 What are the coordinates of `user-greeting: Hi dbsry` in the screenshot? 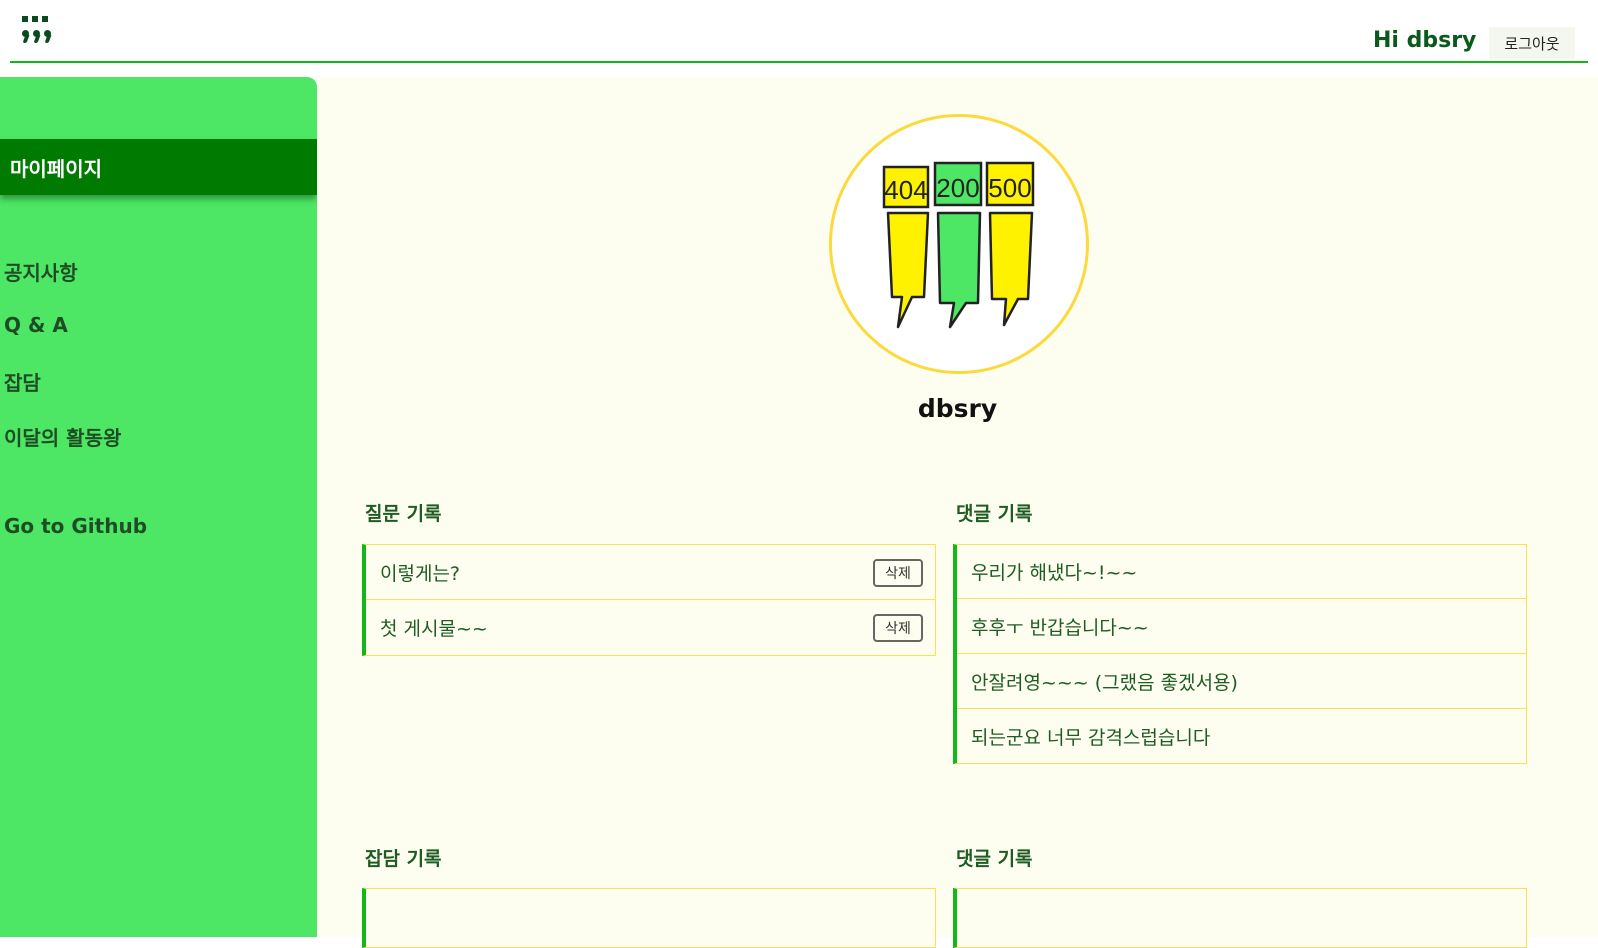 It's located at (1425, 40).